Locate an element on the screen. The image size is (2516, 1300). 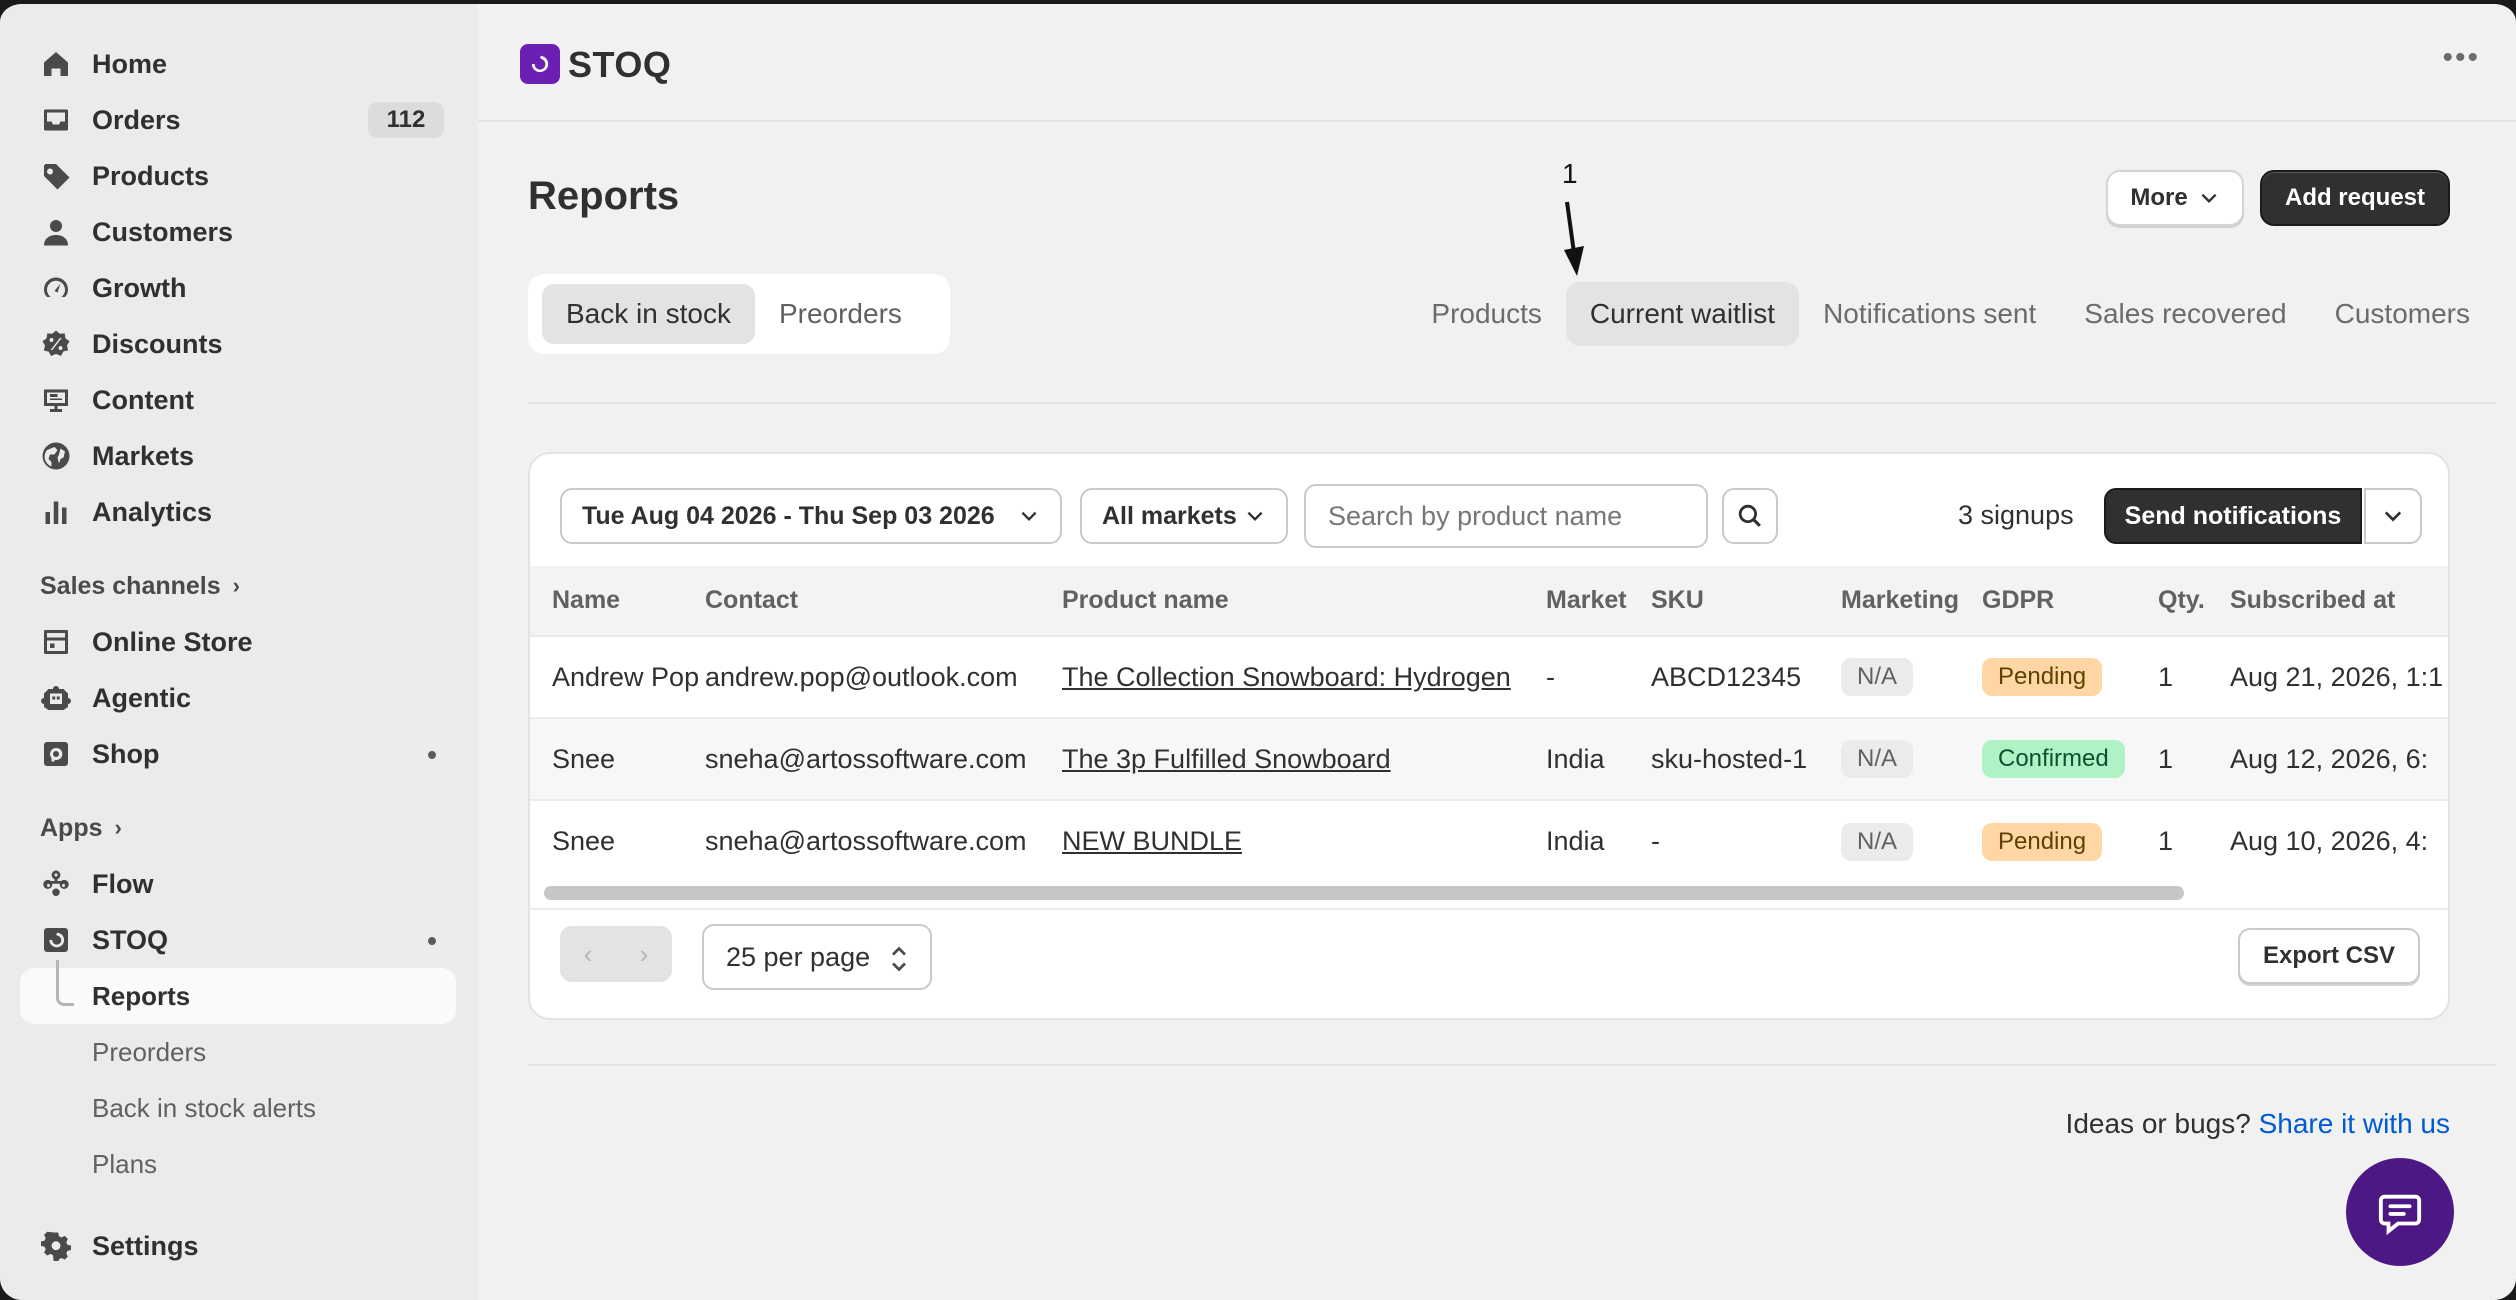
search-icon is located at coordinates (1749, 515).